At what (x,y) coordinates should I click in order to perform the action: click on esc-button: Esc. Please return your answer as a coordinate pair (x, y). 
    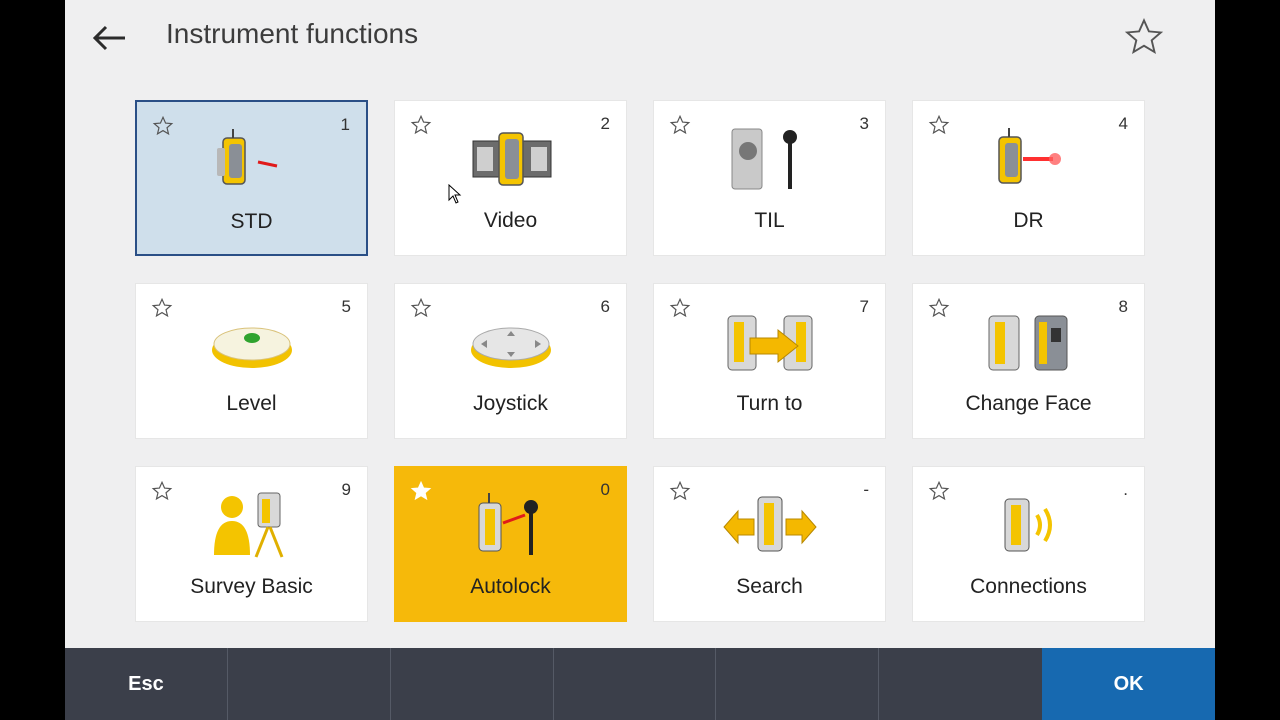
    Looking at the image, I should click on (146, 684).